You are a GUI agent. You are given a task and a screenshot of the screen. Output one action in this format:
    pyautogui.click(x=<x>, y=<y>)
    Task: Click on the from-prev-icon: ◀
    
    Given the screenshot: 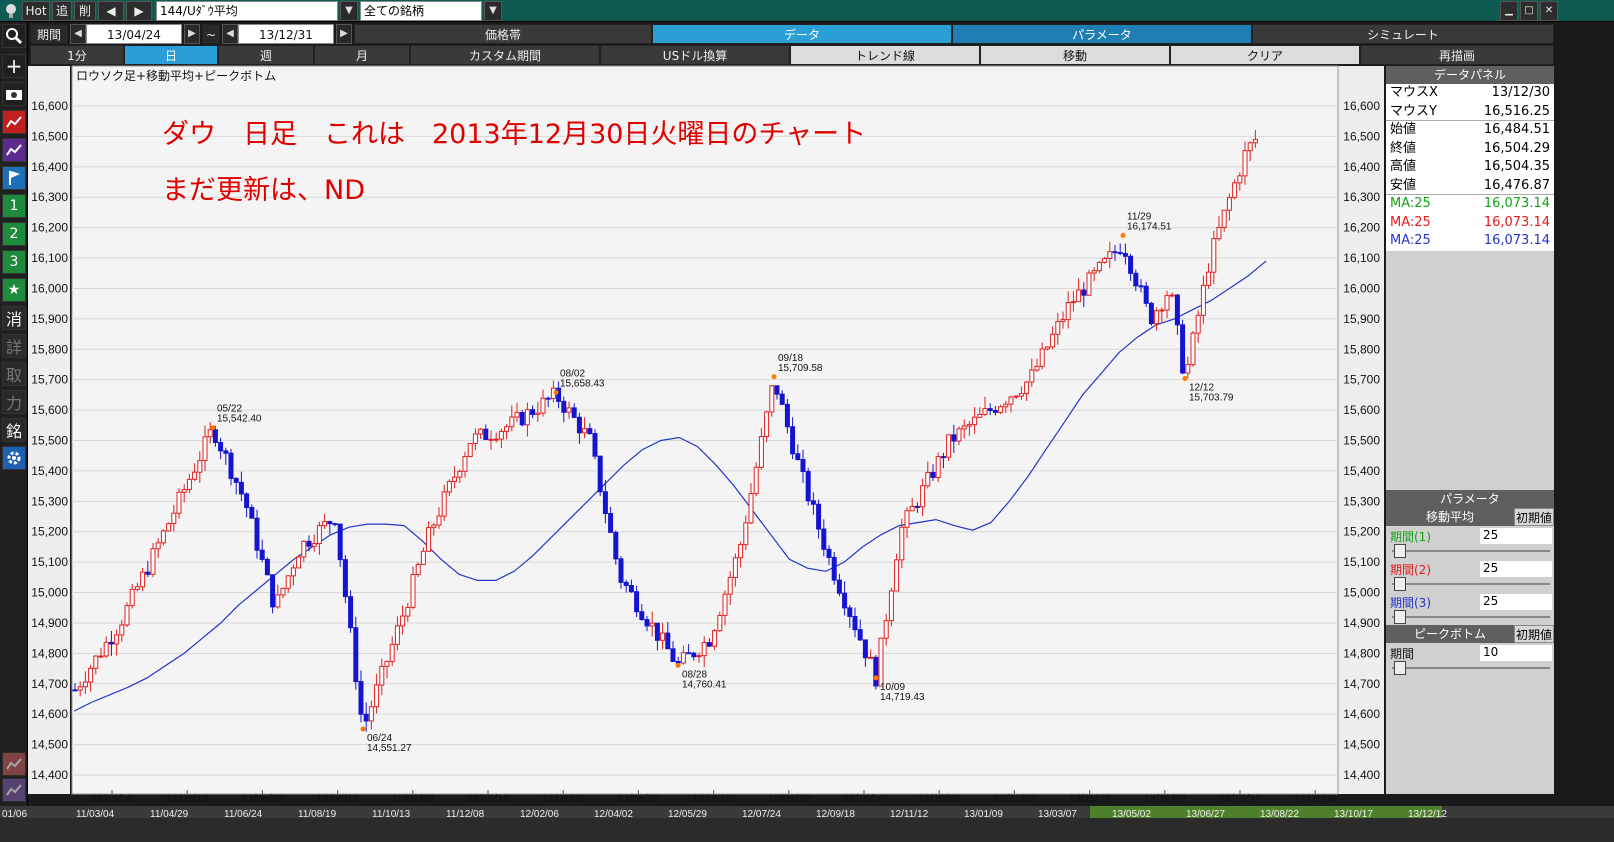 What is the action you would take?
    pyautogui.click(x=78, y=34)
    